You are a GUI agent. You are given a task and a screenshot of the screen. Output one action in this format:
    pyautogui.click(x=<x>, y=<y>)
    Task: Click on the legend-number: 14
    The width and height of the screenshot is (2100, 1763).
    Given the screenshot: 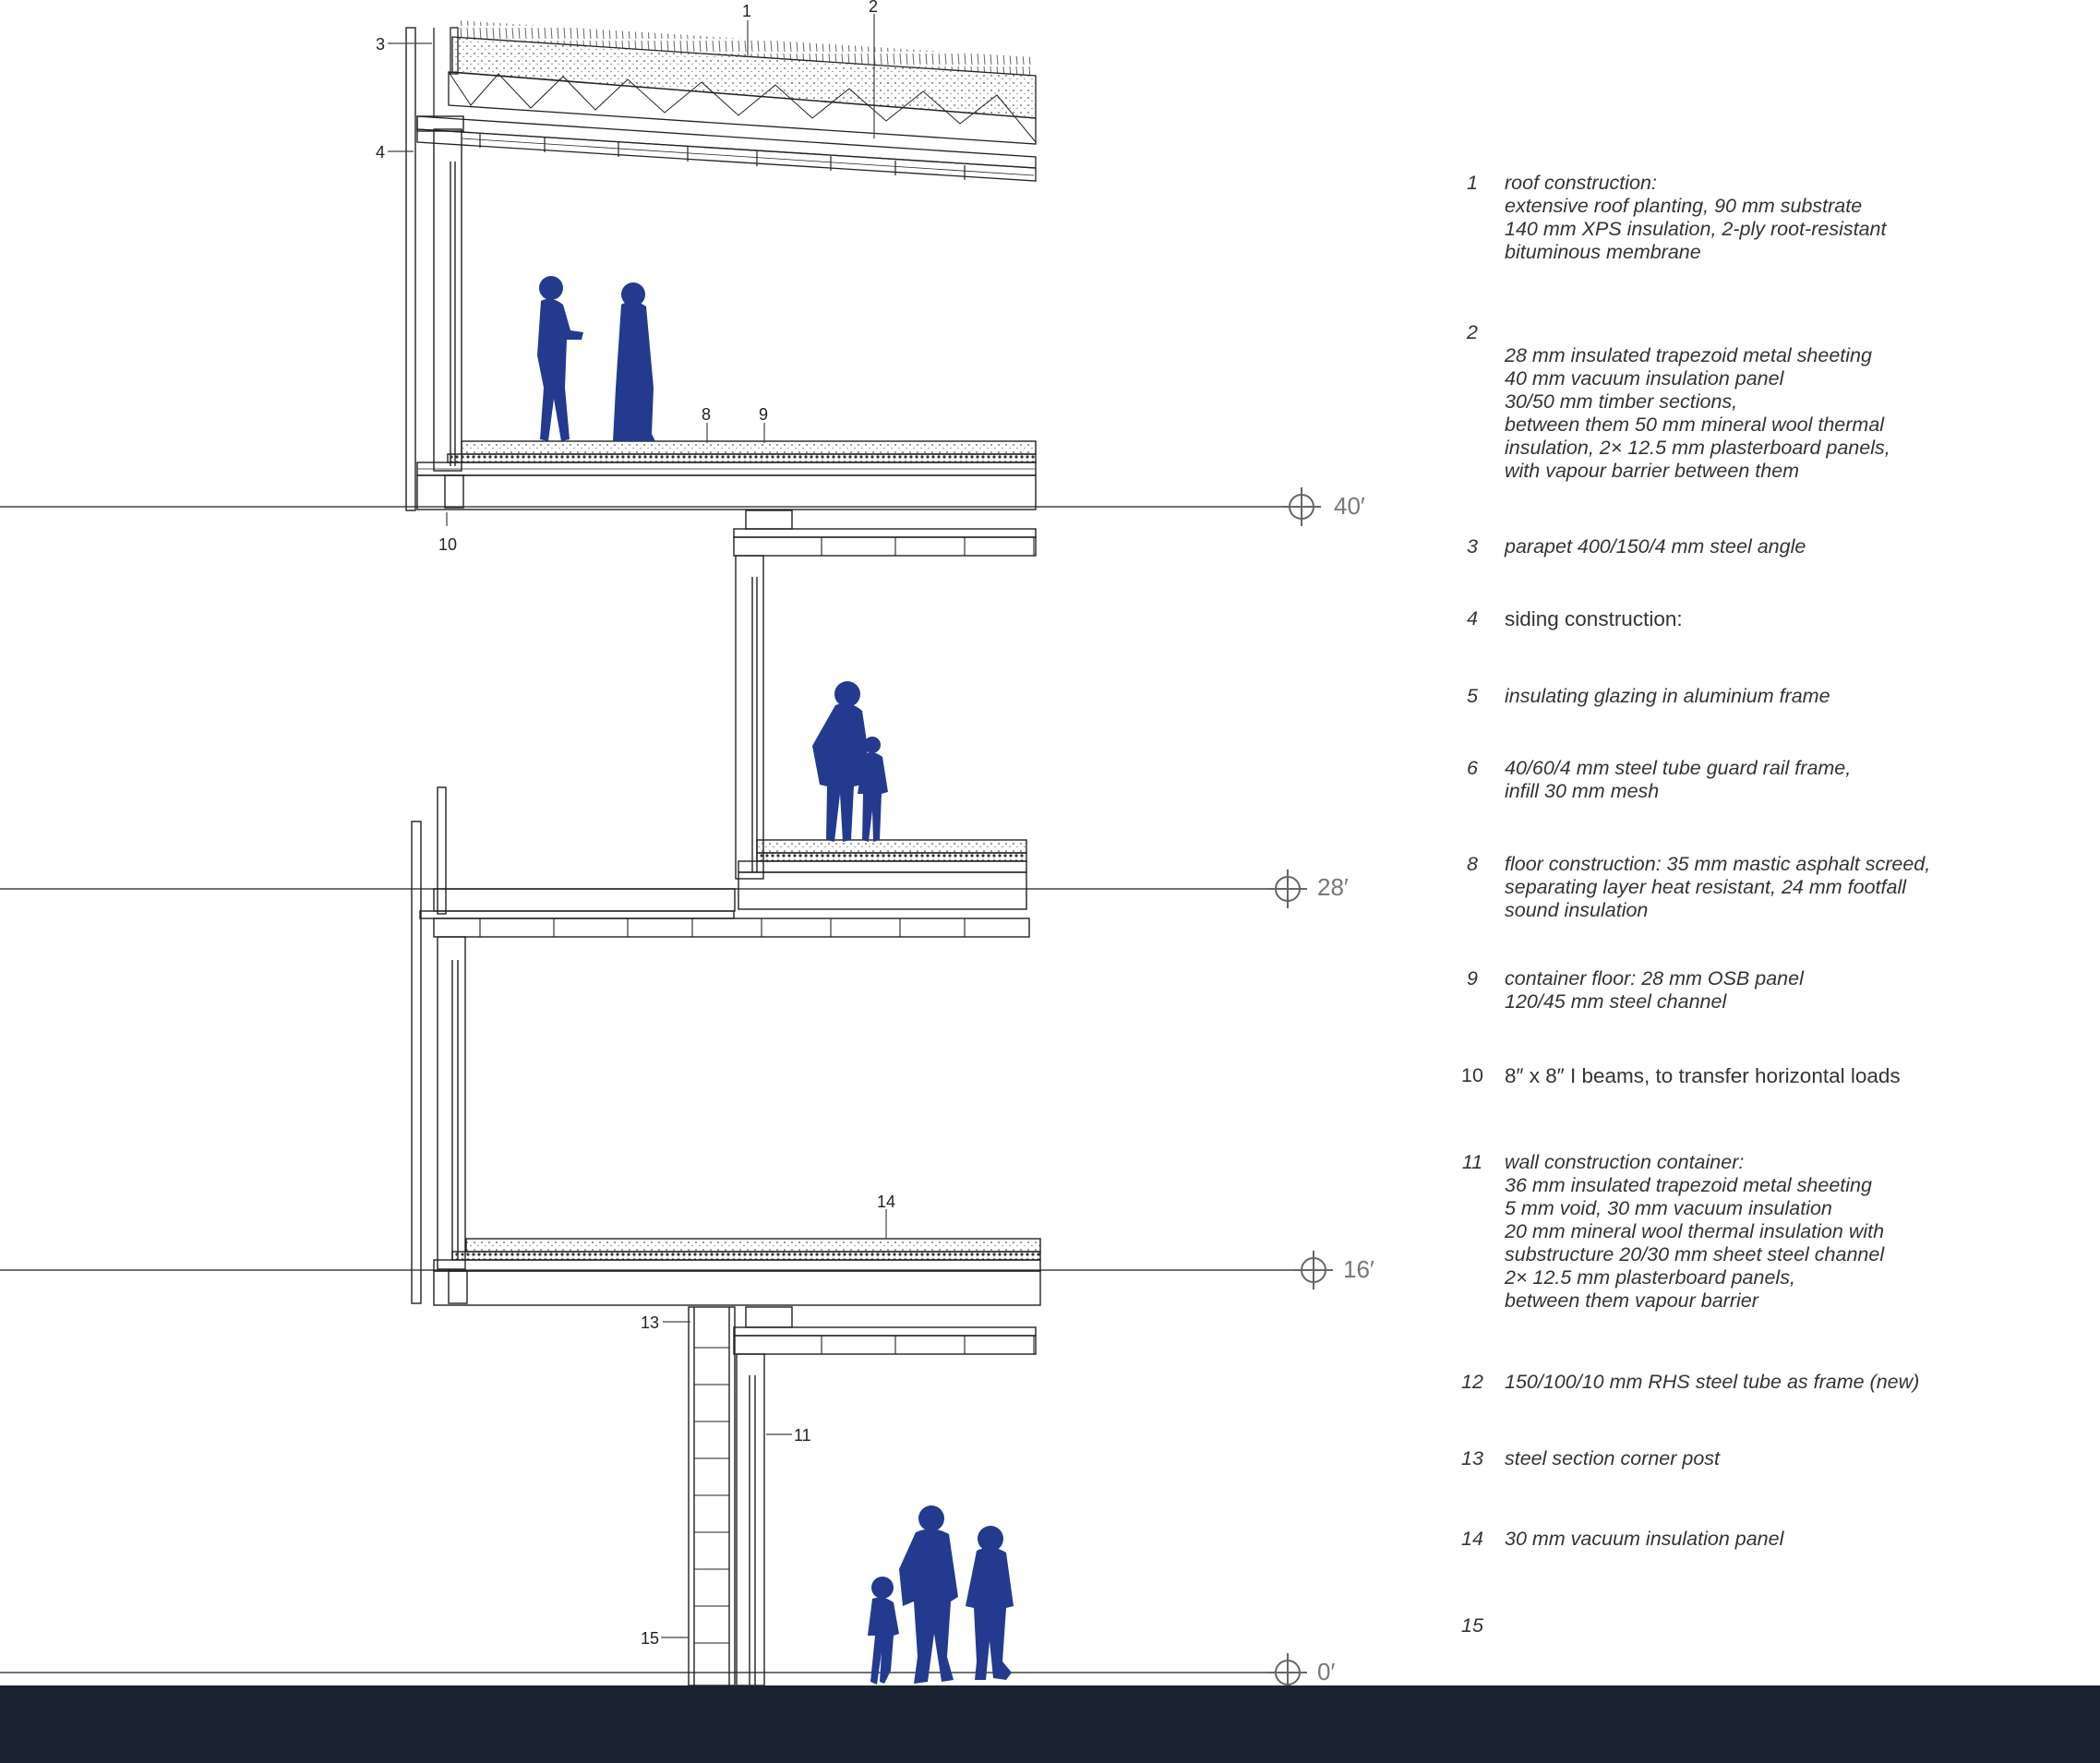 What is the action you would take?
    pyautogui.click(x=1472, y=1539)
    